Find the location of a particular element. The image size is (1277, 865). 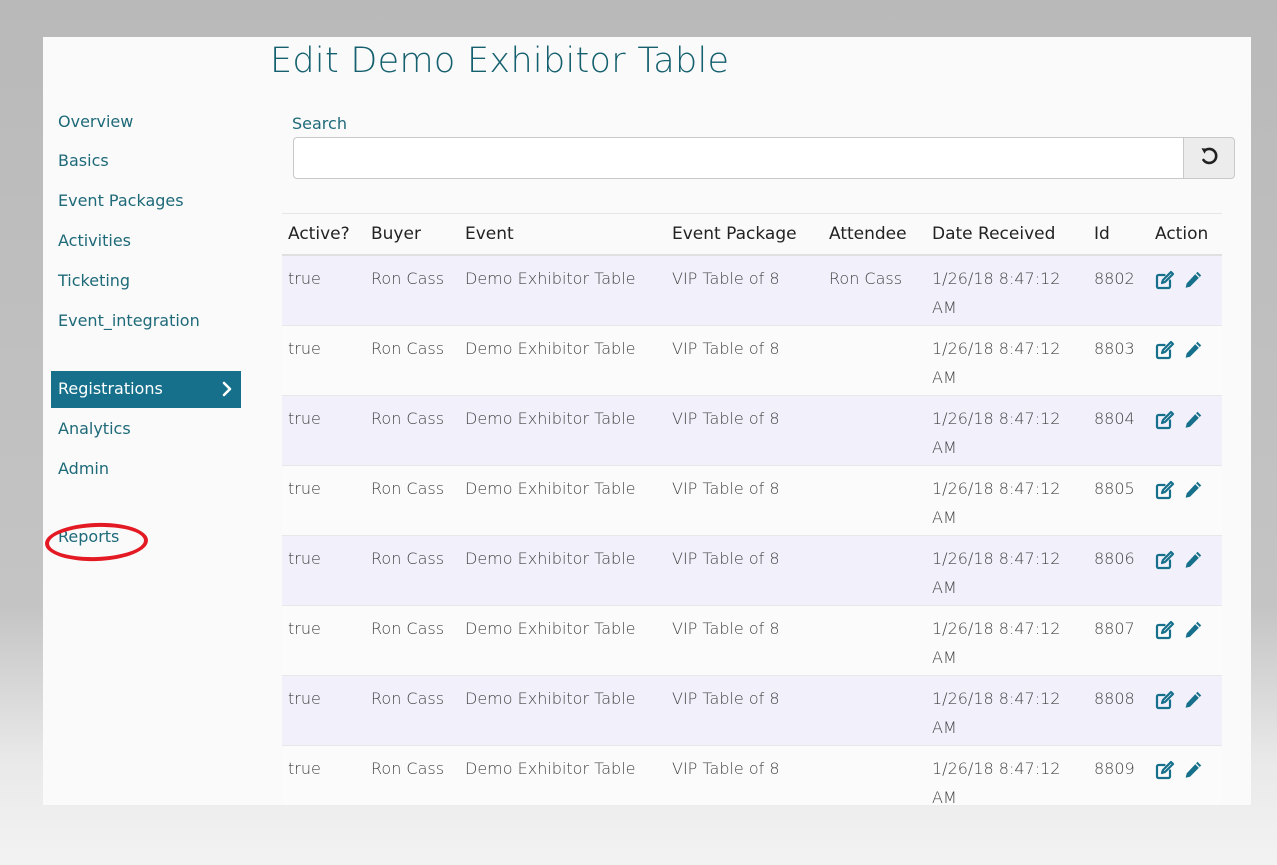

sidebar-item-label: Registrations is located at coordinates (110, 388).